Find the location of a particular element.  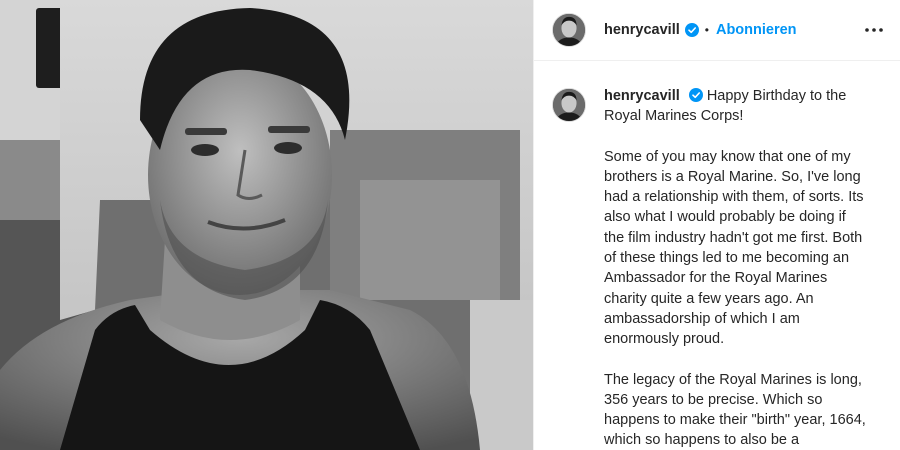

author-username: henrycavill is located at coordinates (642, 30).